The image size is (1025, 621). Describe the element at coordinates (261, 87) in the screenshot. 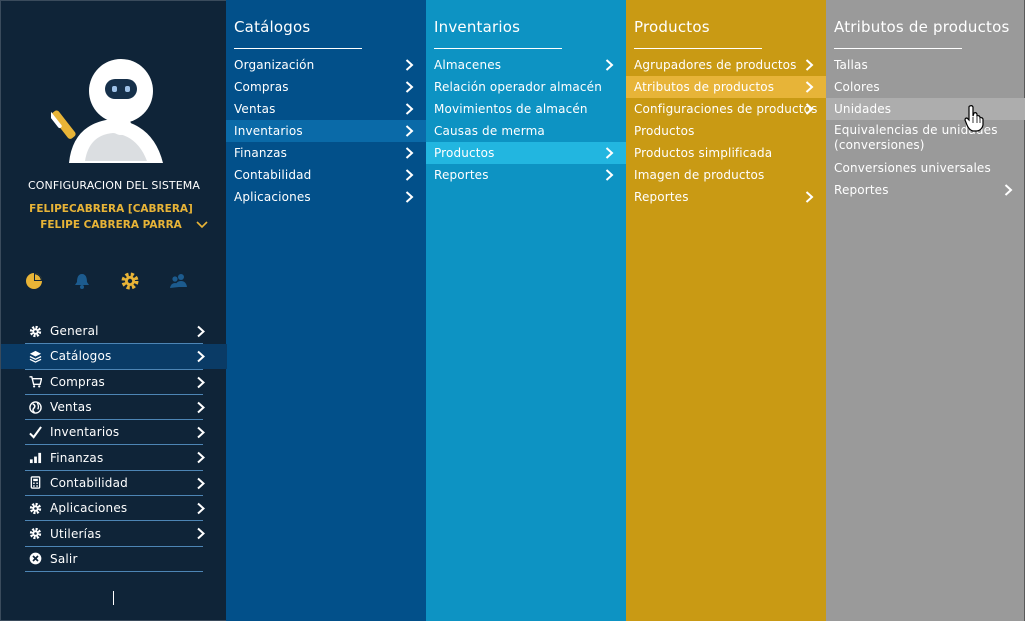

I see `menu-item-label: Compras` at that location.